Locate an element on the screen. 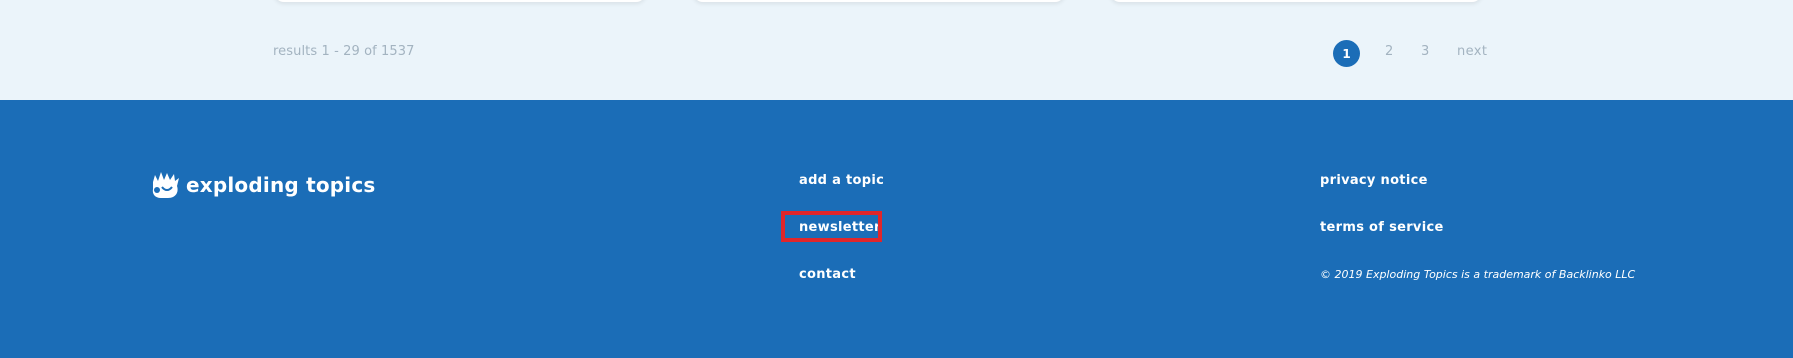  page-2-link: 2 is located at coordinates (1389, 51).